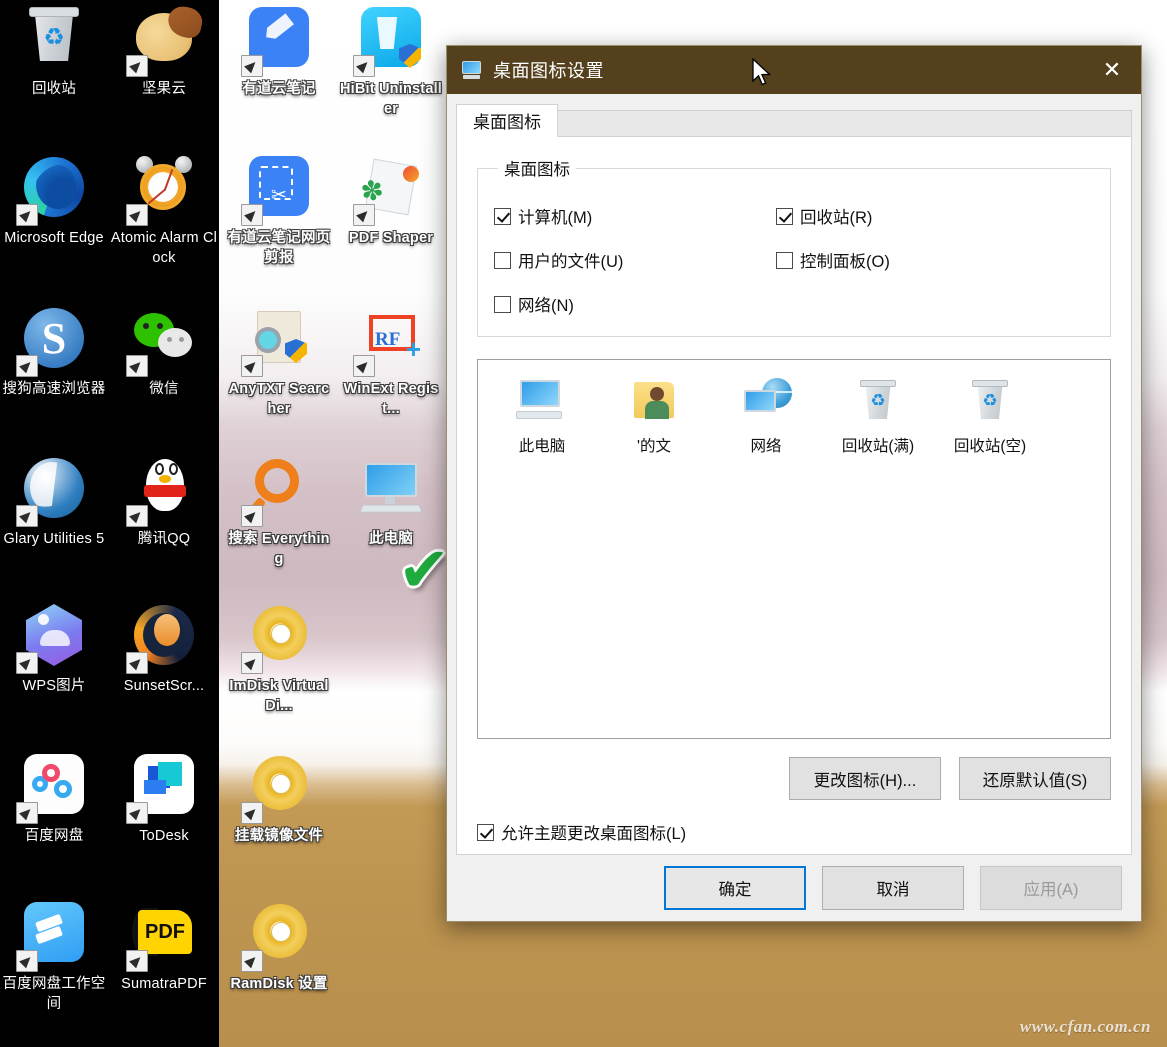 The height and width of the screenshot is (1047, 1167). Describe the element at coordinates (164, 798) in the screenshot. I see `desktop-icon: ToDesk` at that location.